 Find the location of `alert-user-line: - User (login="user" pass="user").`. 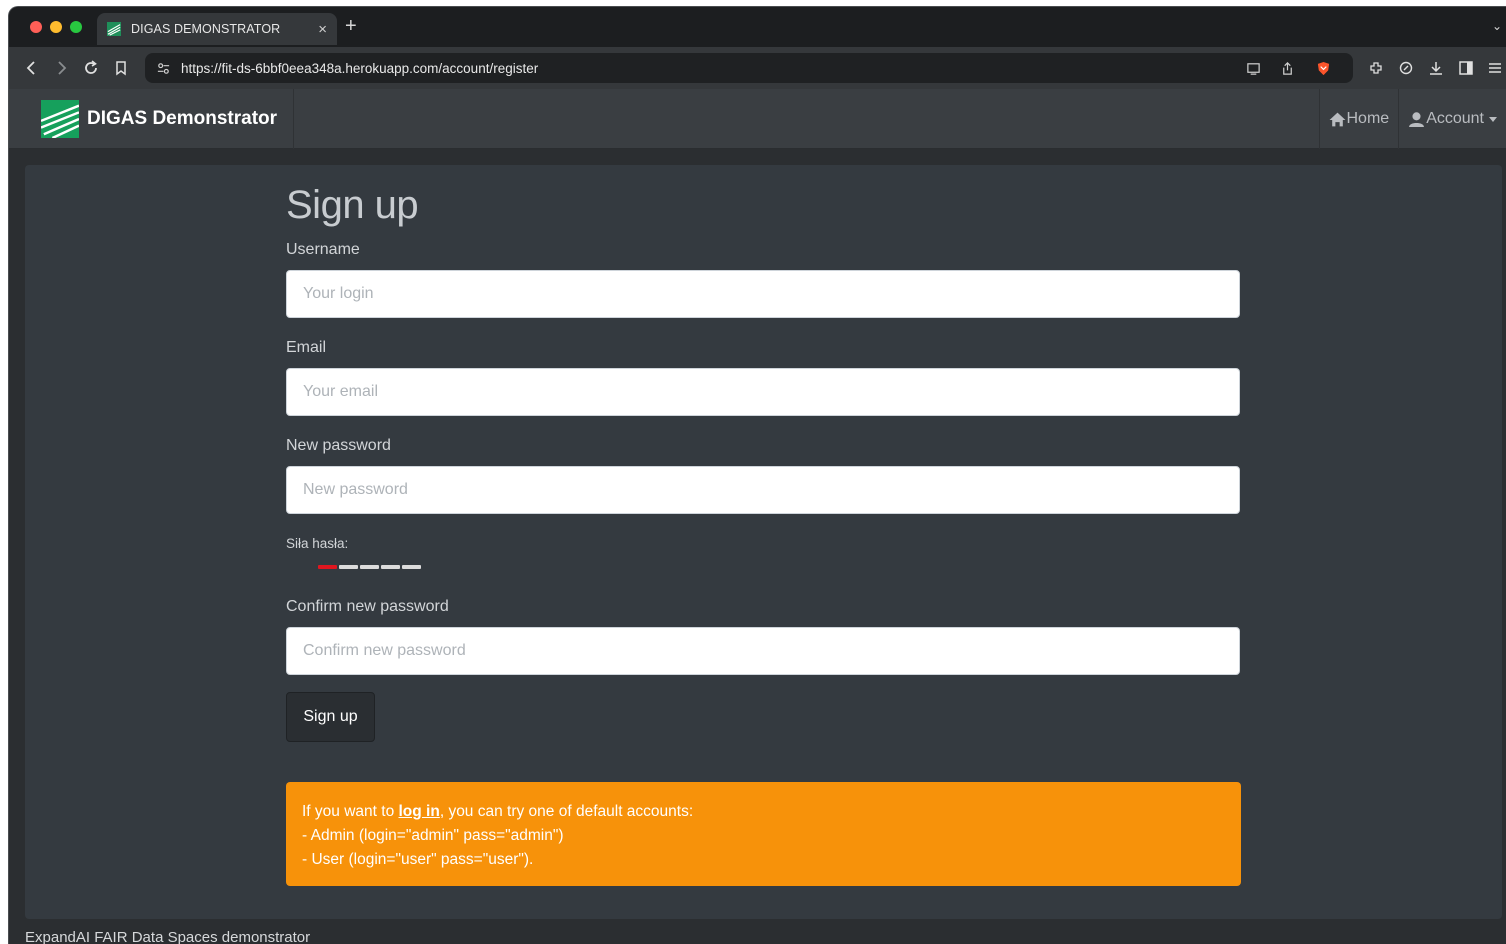

alert-user-line: - User (login="user" pass="user"). is located at coordinates (418, 859).